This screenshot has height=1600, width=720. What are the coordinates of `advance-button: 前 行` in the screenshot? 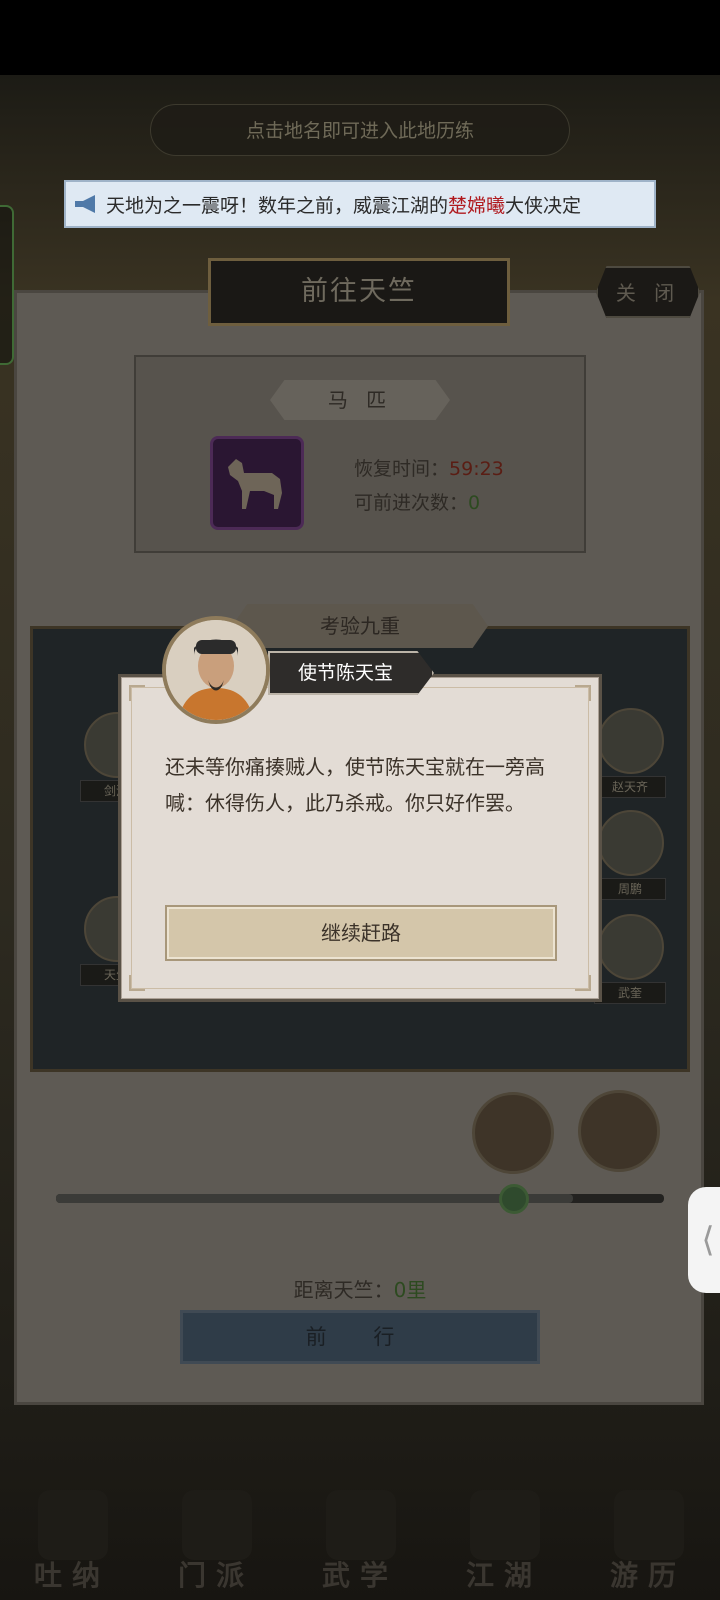 It's located at (360, 1337).